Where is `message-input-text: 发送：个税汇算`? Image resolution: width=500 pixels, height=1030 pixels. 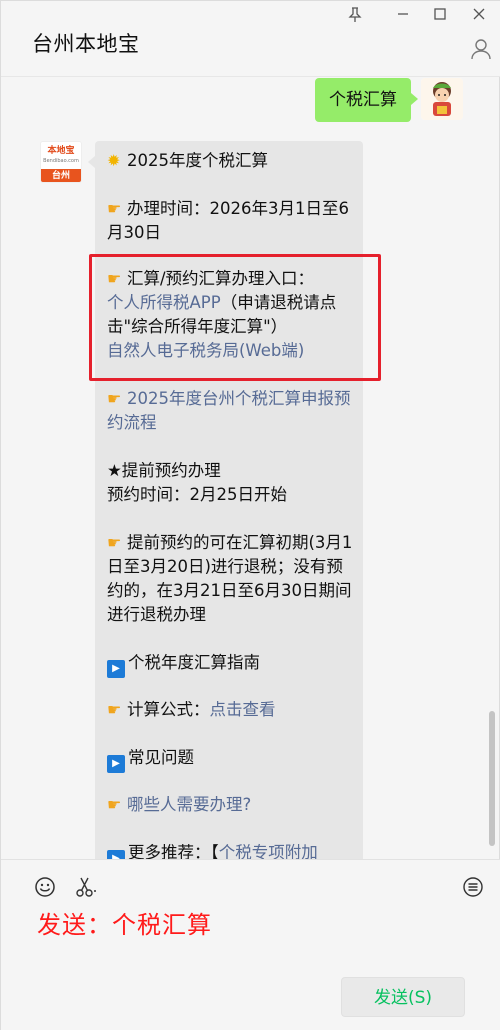 message-input-text: 发送：个税汇算 is located at coordinates (124, 922).